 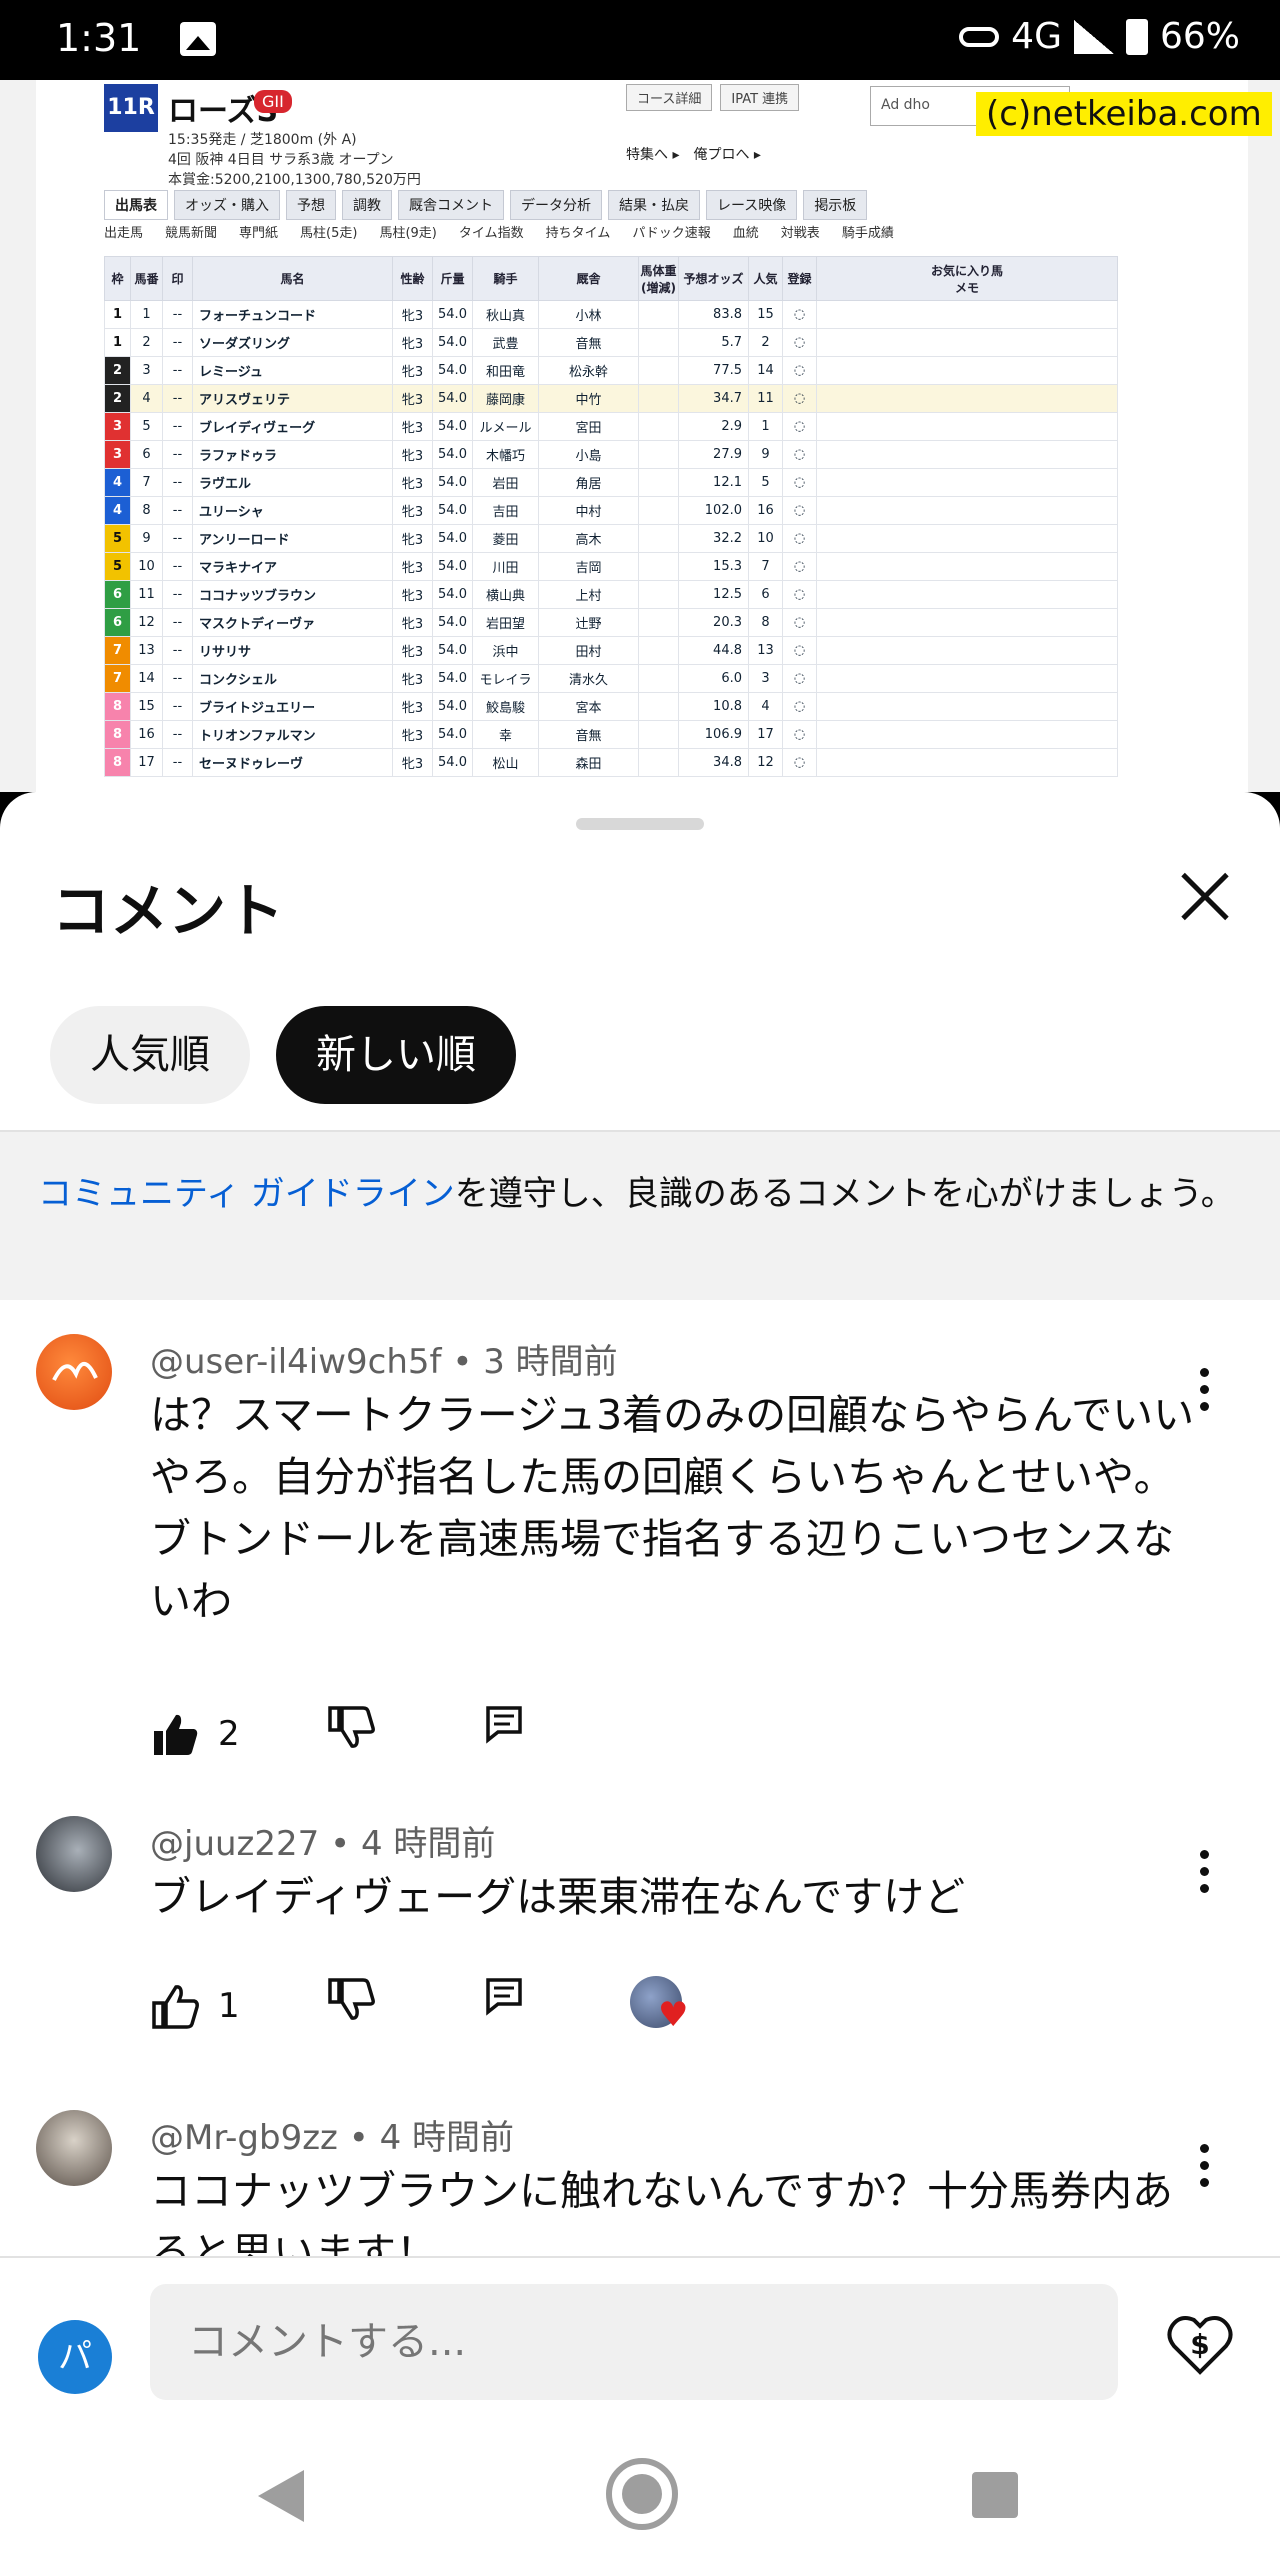 I want to click on back-icon, so click(x=281, y=2496).